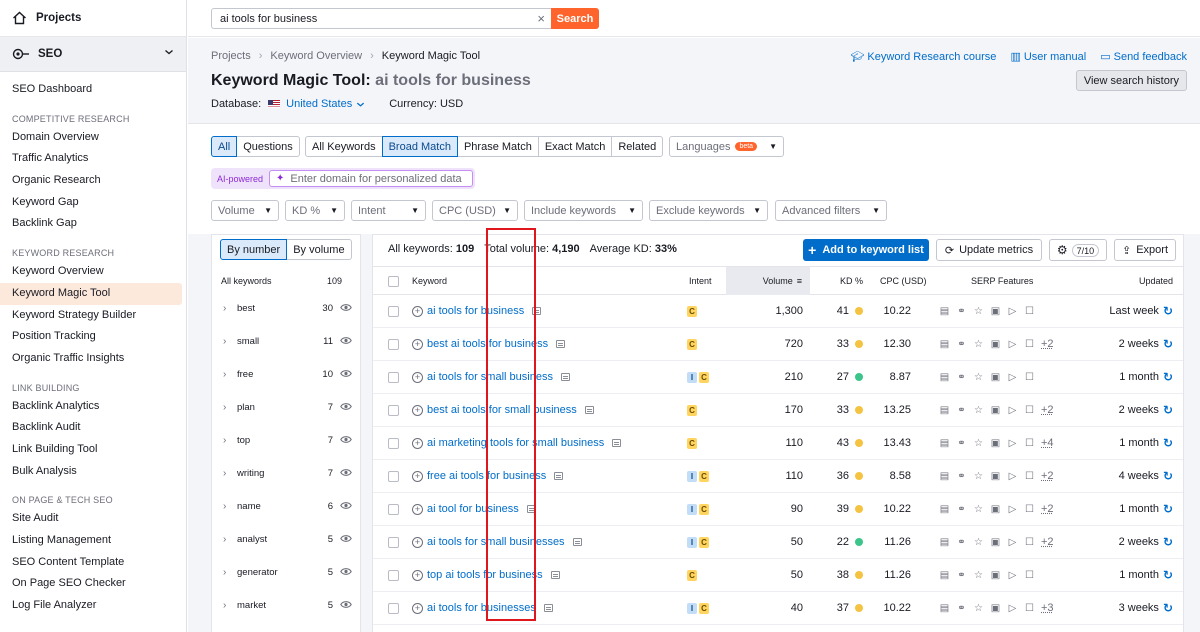  What do you see at coordinates (923, 56) in the screenshot?
I see `keyword-course-link: 🎓︎ Keyword Research course` at bounding box center [923, 56].